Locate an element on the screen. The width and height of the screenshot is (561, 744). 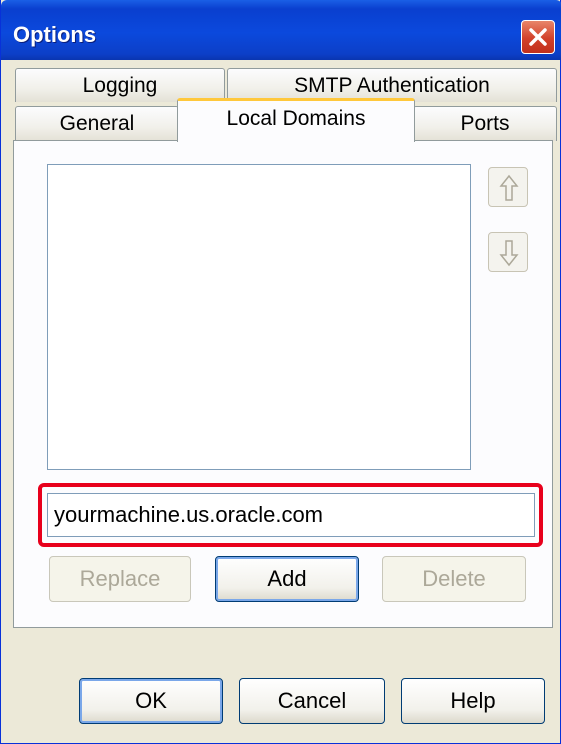
arrow-down-icon is located at coordinates (509, 253).